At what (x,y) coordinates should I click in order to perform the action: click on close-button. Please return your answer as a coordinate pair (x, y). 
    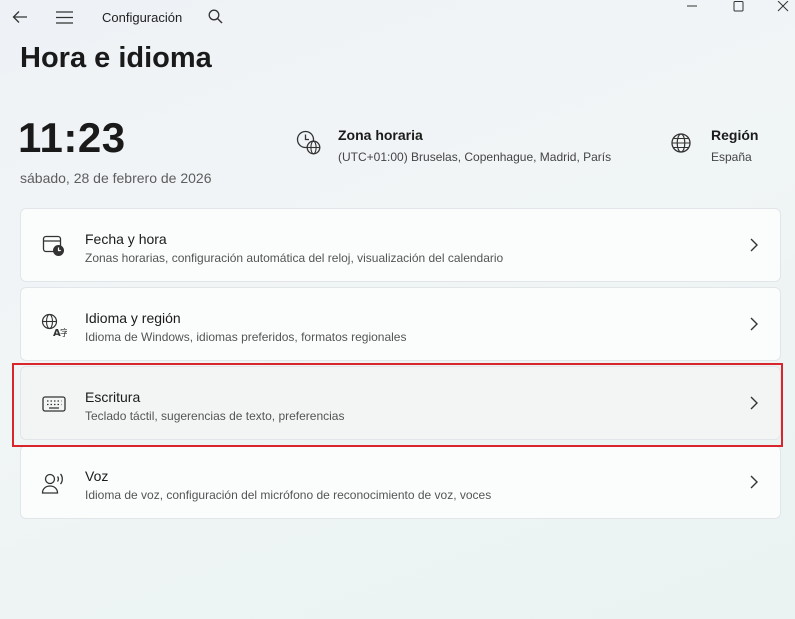
    Looking at the image, I should click on (783, 7).